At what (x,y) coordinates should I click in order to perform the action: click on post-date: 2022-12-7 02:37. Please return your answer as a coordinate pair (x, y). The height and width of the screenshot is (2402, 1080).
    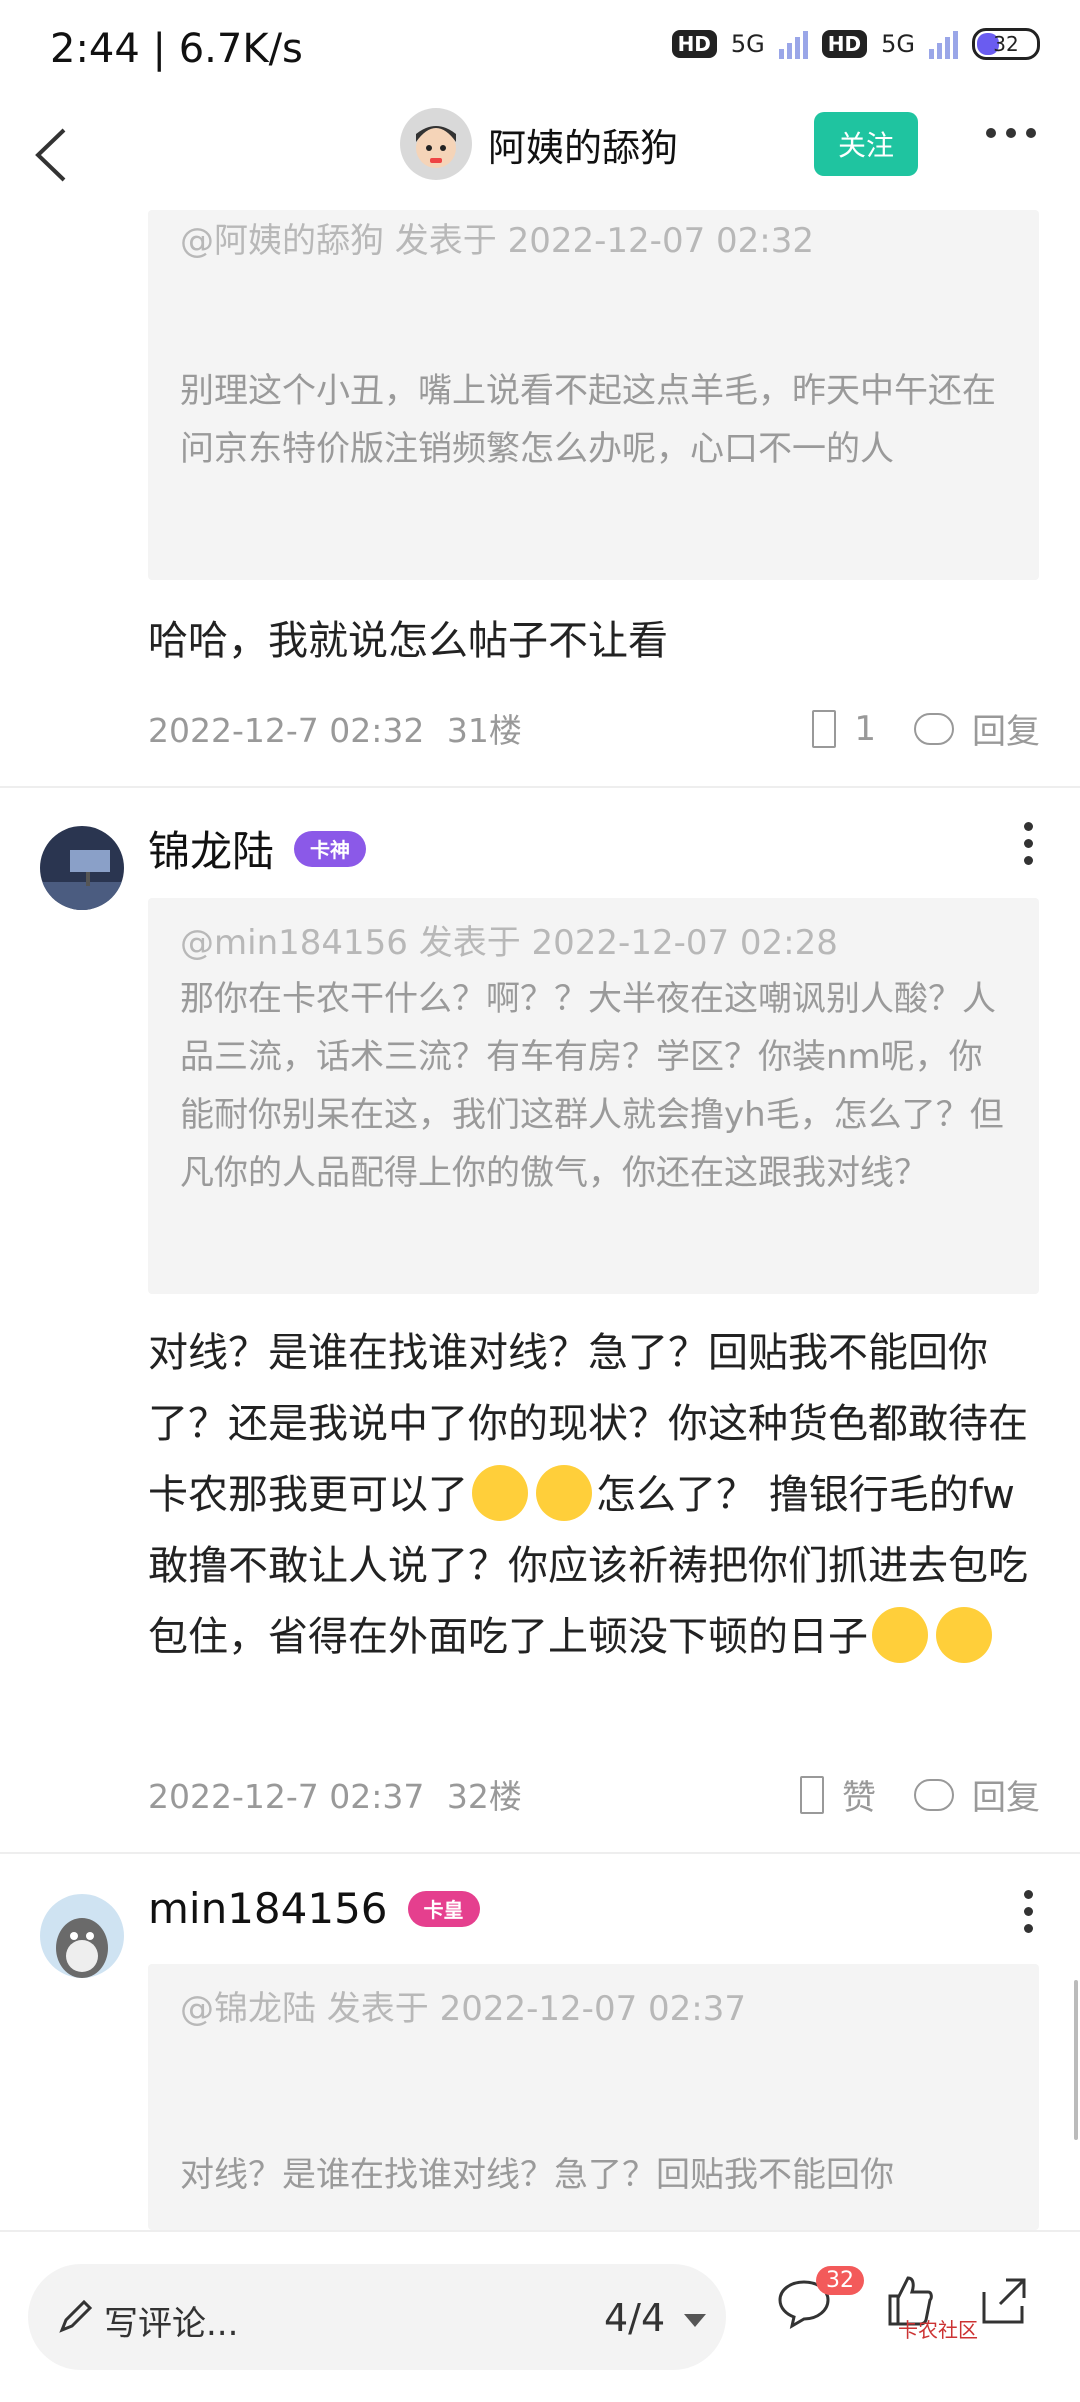
    Looking at the image, I should click on (286, 1796).